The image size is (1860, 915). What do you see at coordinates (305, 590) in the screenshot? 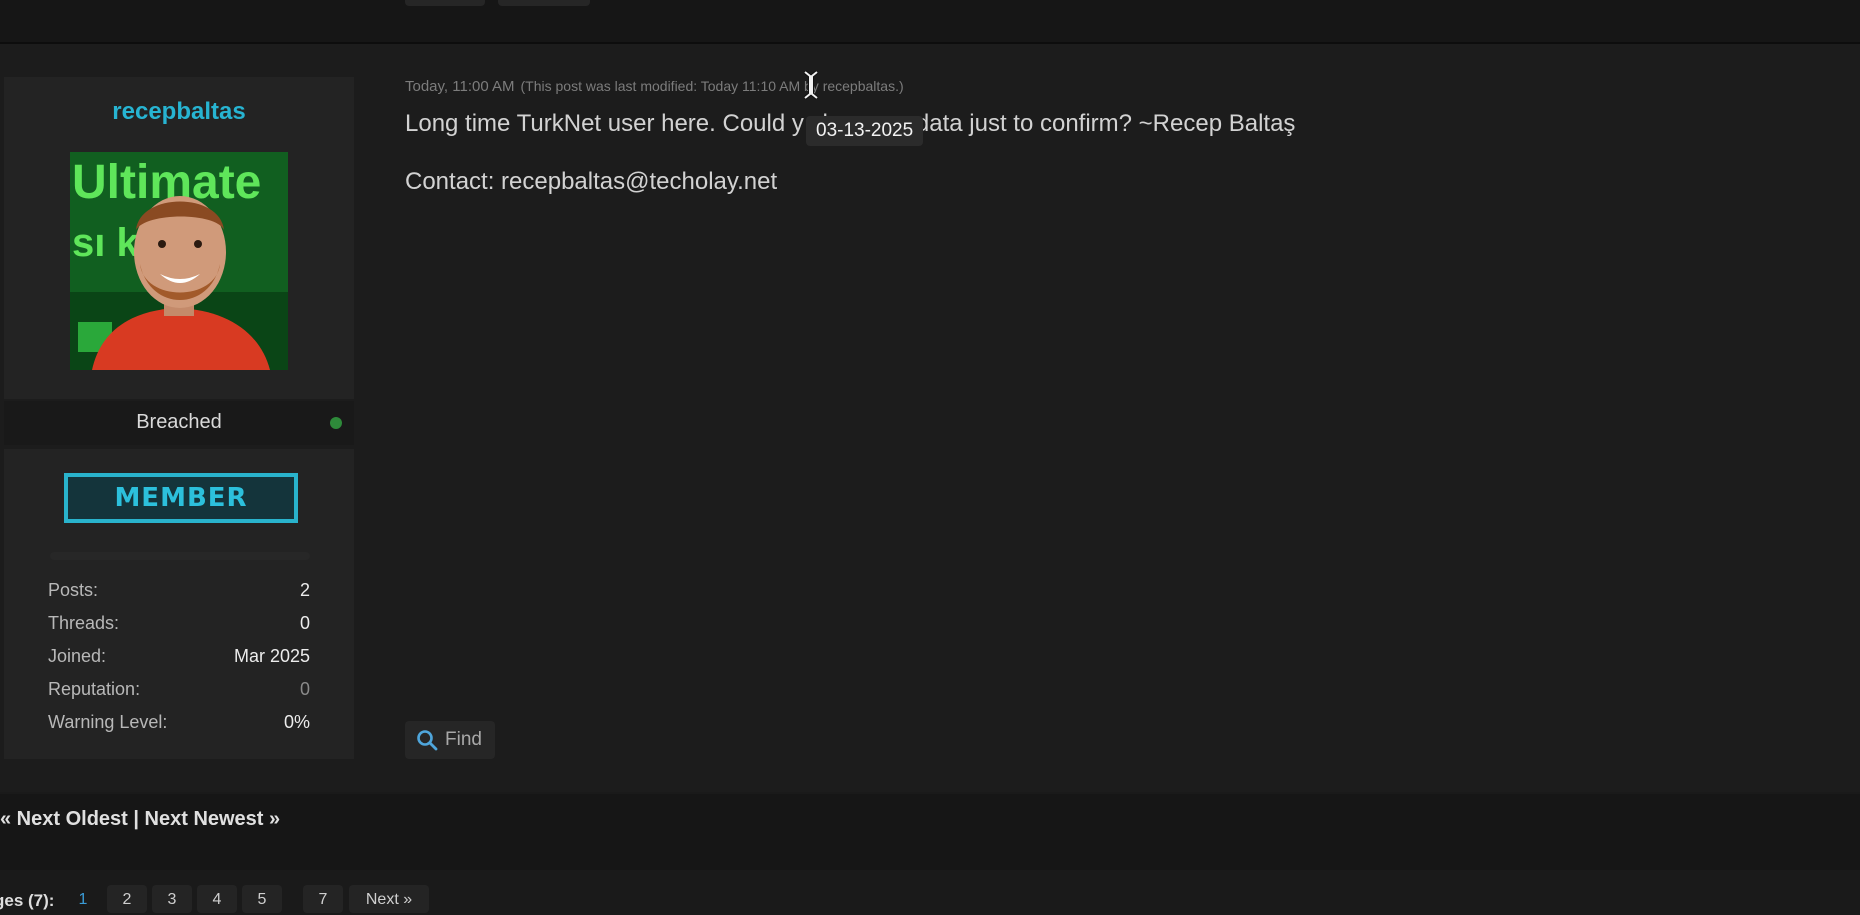
I see `stat-value-posts: 2` at bounding box center [305, 590].